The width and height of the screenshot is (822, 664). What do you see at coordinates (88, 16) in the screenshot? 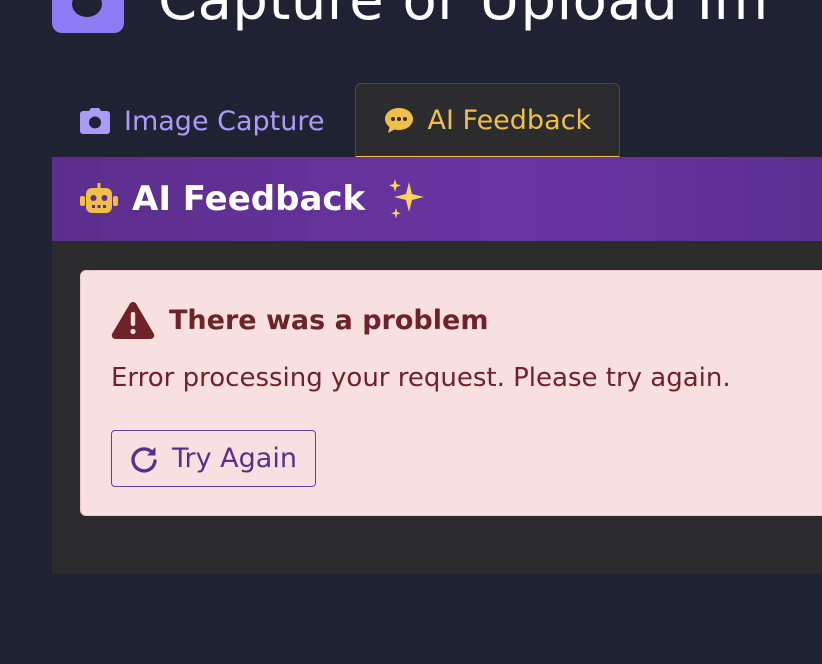
I see `camera-logo-icon` at bounding box center [88, 16].